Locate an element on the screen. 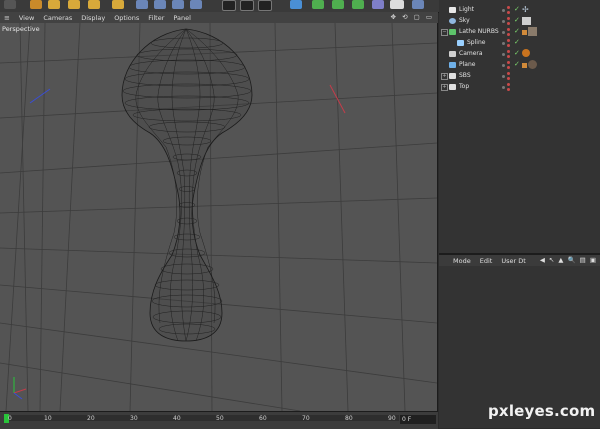  tick-label: 30 is located at coordinates (134, 418).